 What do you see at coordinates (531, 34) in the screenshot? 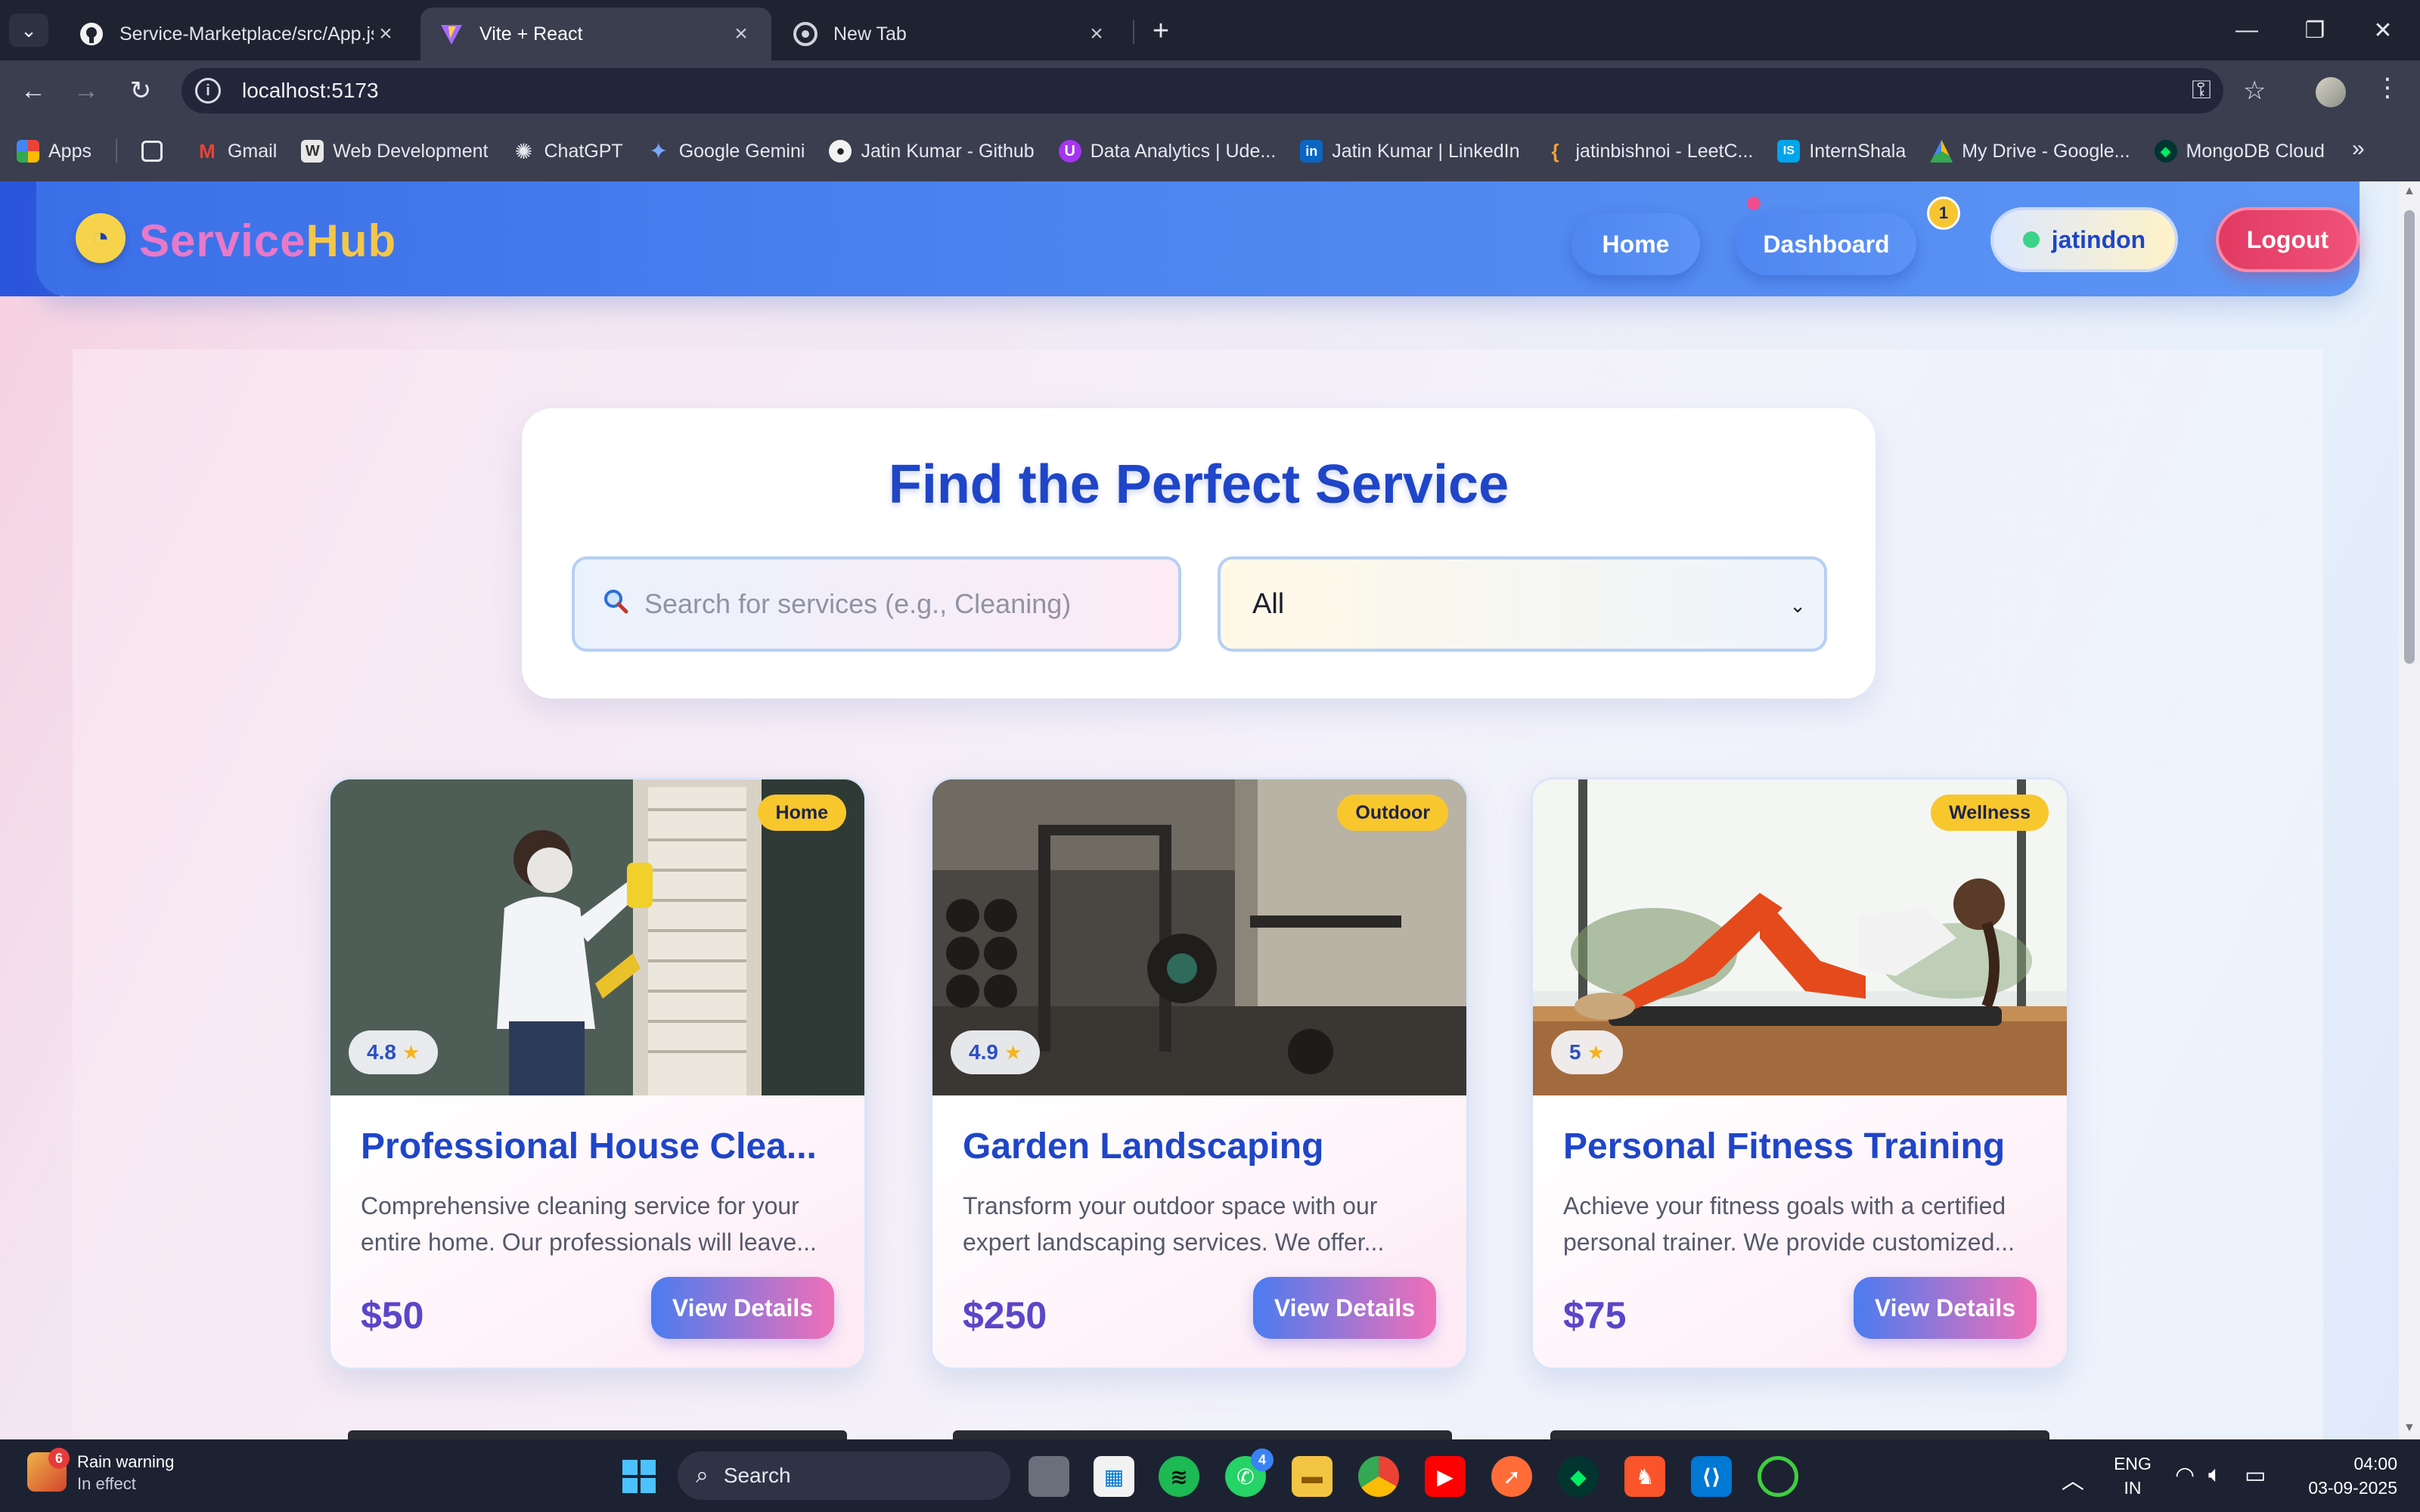
I see `tab-title: Vite + React` at bounding box center [531, 34].